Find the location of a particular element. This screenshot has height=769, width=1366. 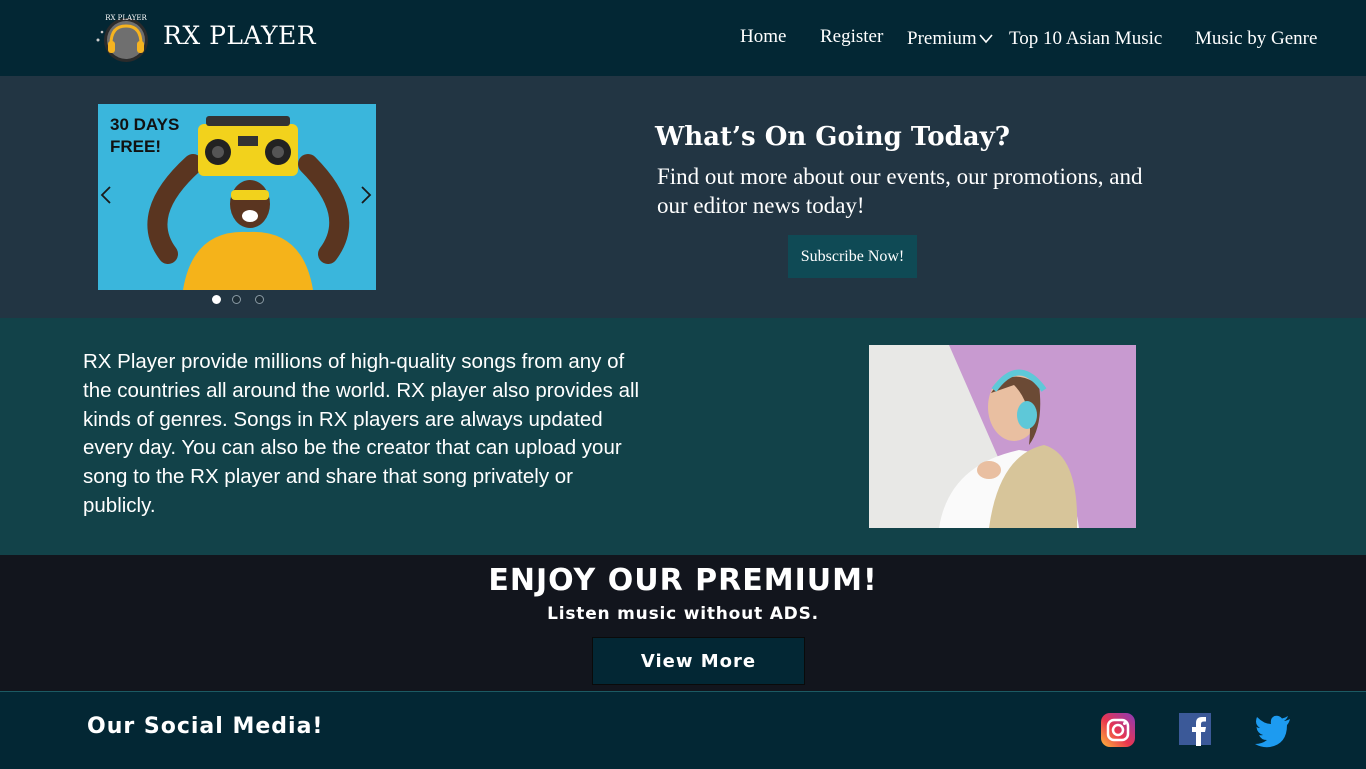

slide-next-arrow-icon is located at coordinates (366, 195).